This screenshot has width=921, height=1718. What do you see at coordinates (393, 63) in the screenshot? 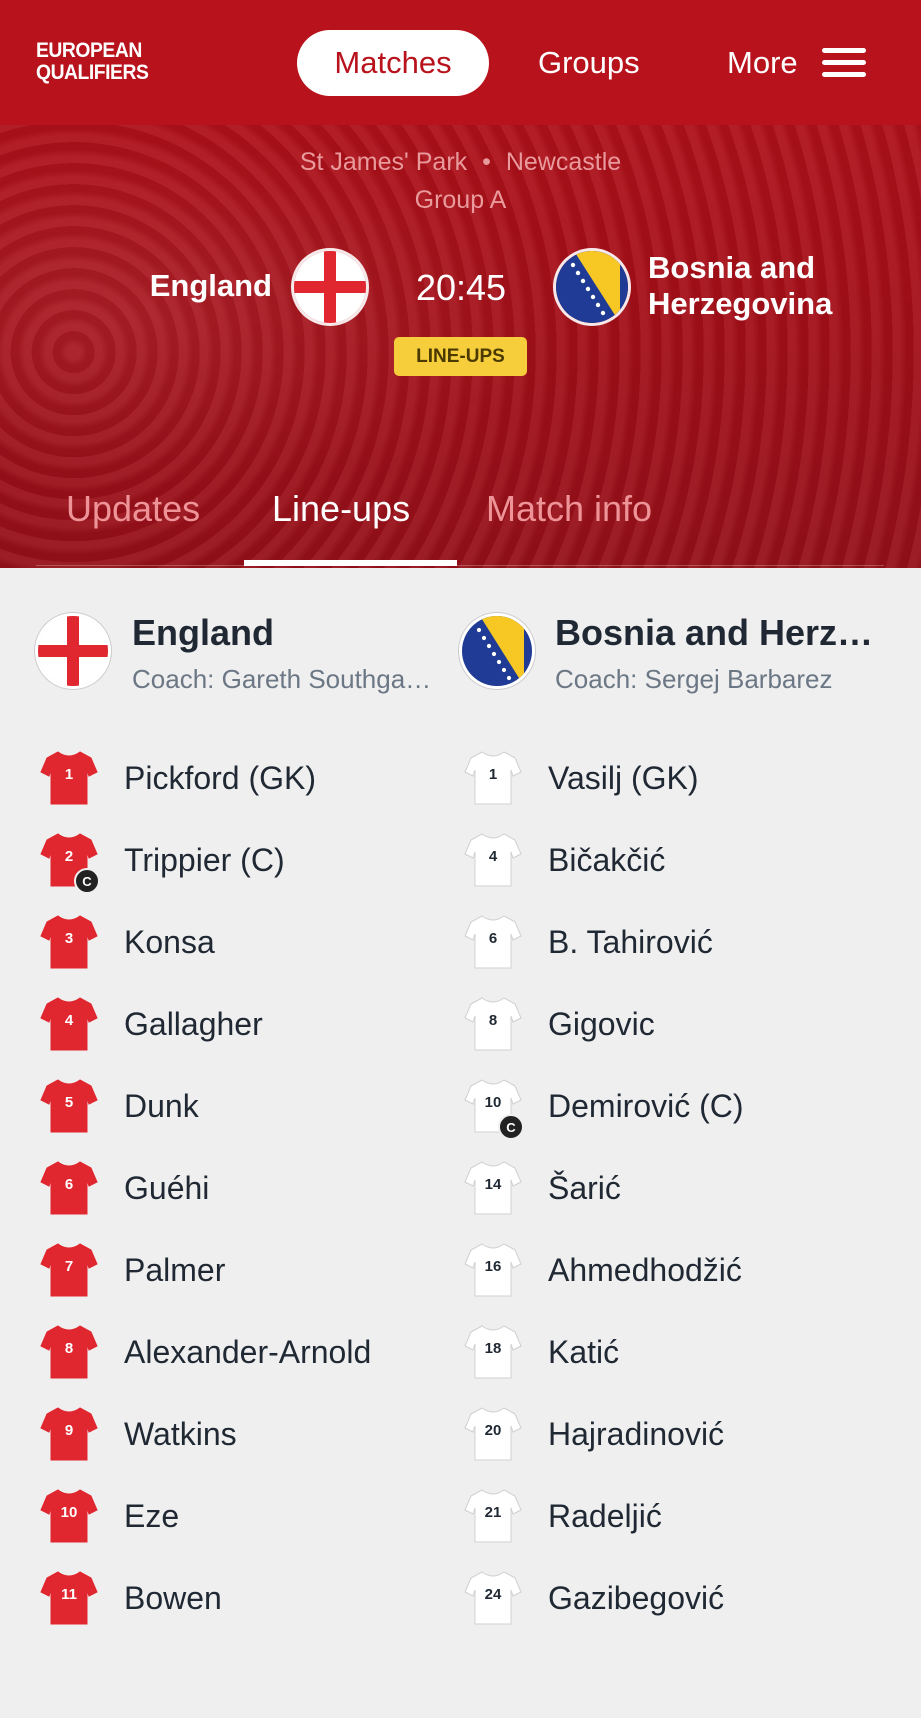
I see `nav-matches: Matches` at bounding box center [393, 63].